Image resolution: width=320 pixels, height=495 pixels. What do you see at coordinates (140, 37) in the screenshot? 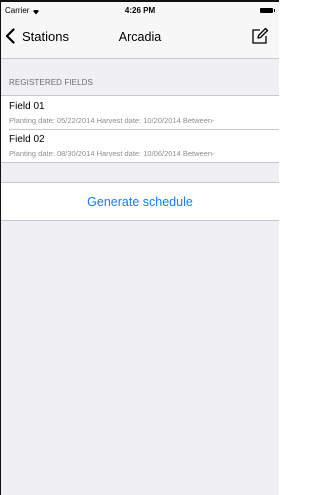
I see `page-title: Arcadia` at bounding box center [140, 37].